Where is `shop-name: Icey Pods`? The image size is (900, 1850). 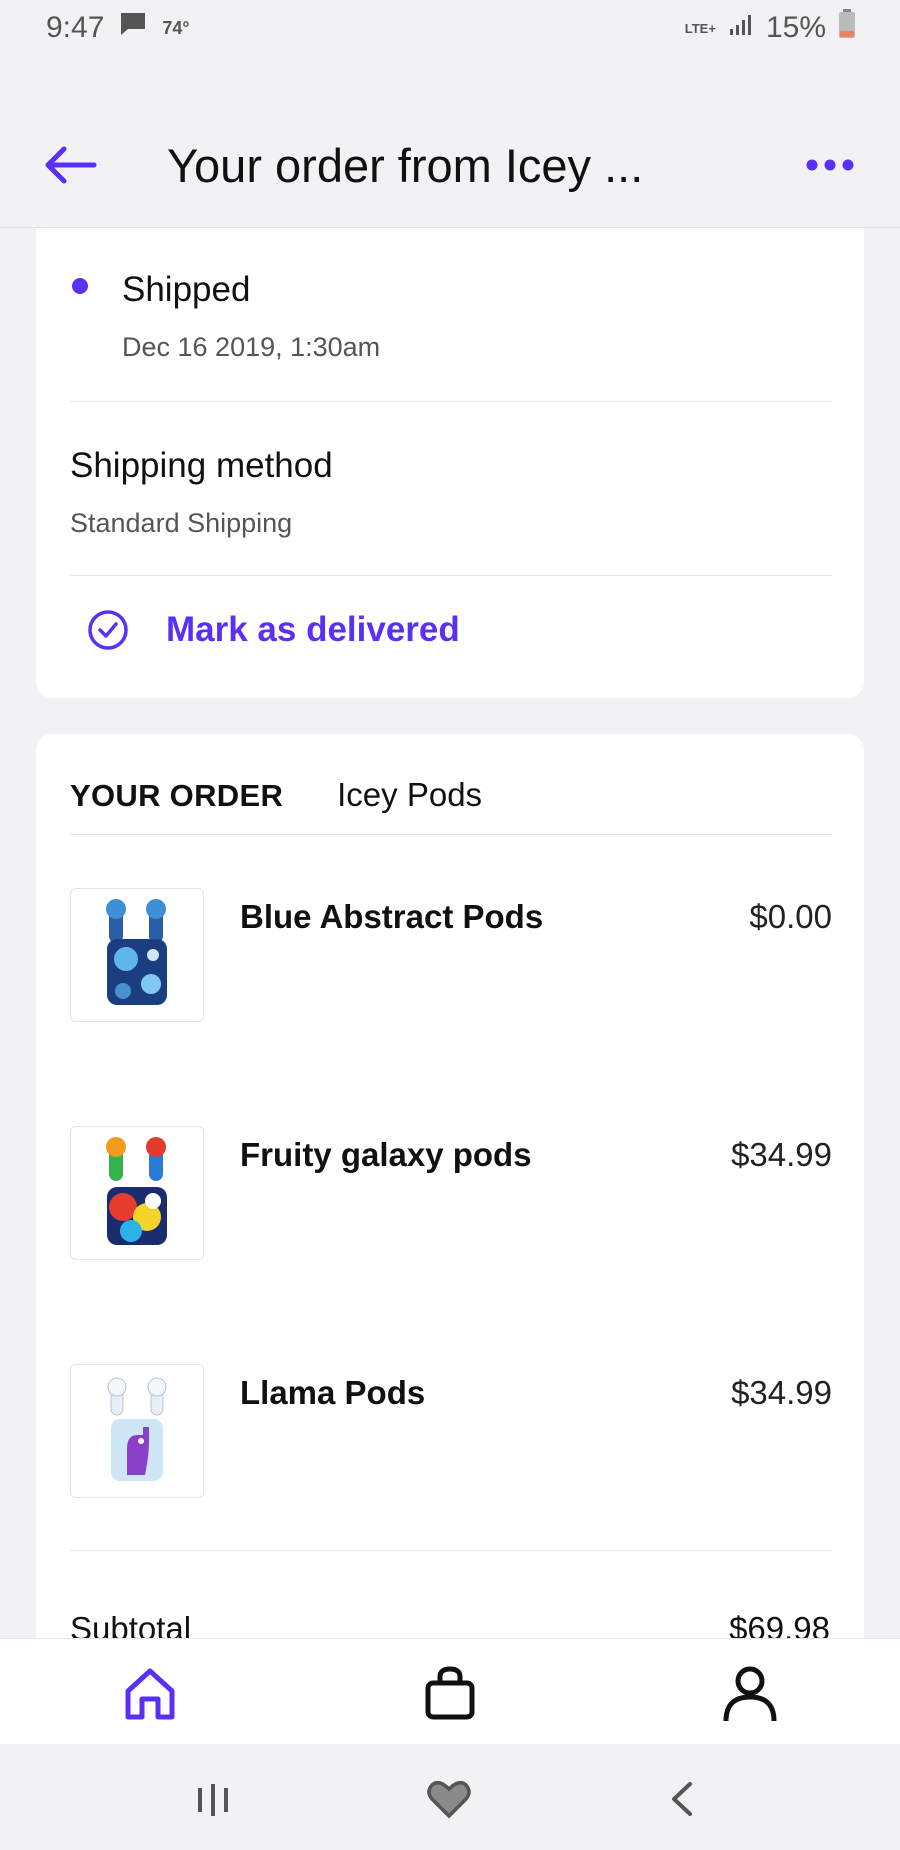
shop-name: Icey Pods is located at coordinates (410, 794).